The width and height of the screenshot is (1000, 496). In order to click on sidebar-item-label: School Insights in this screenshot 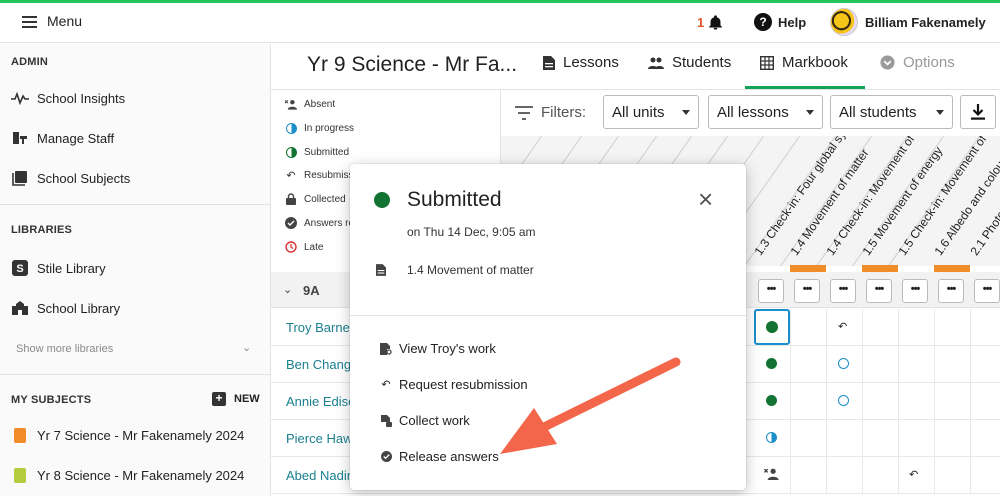, I will do `click(81, 98)`.